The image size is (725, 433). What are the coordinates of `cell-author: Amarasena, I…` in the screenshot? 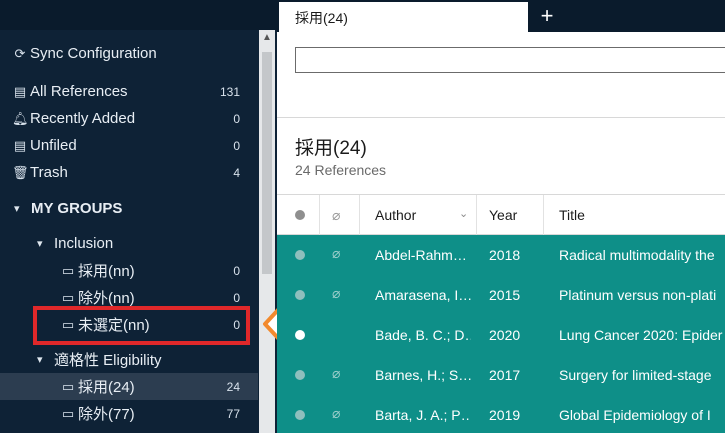 It's located at (423, 295).